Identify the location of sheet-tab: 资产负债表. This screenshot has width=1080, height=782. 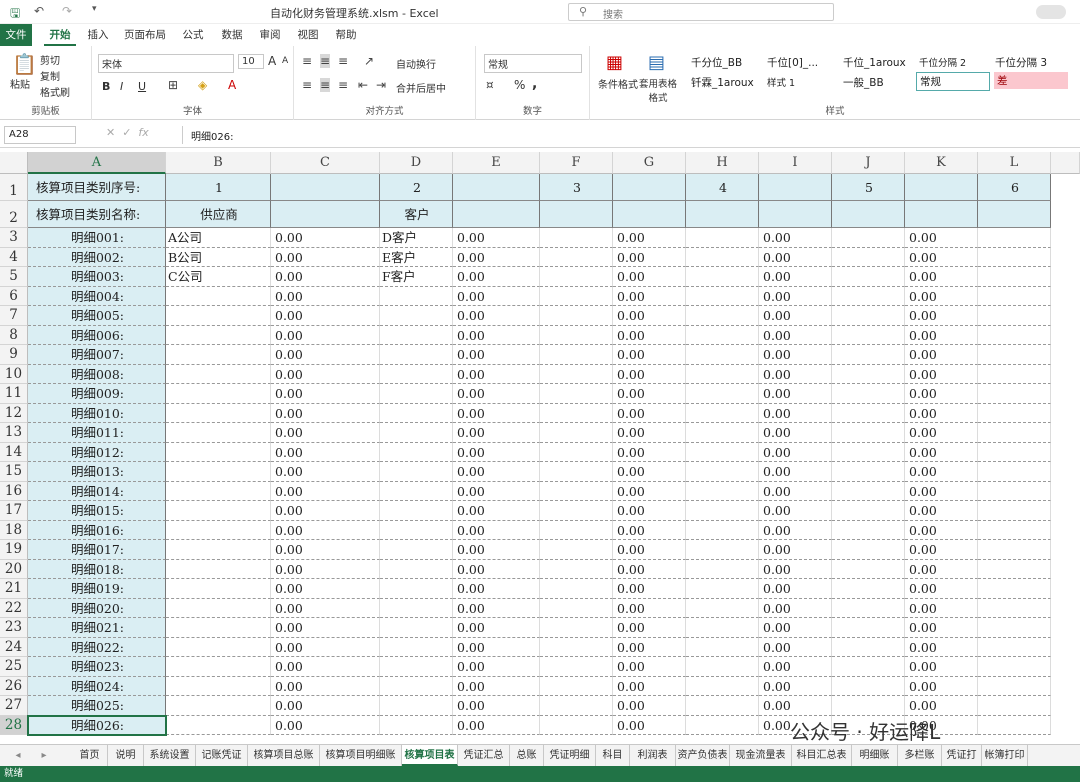
(703, 755).